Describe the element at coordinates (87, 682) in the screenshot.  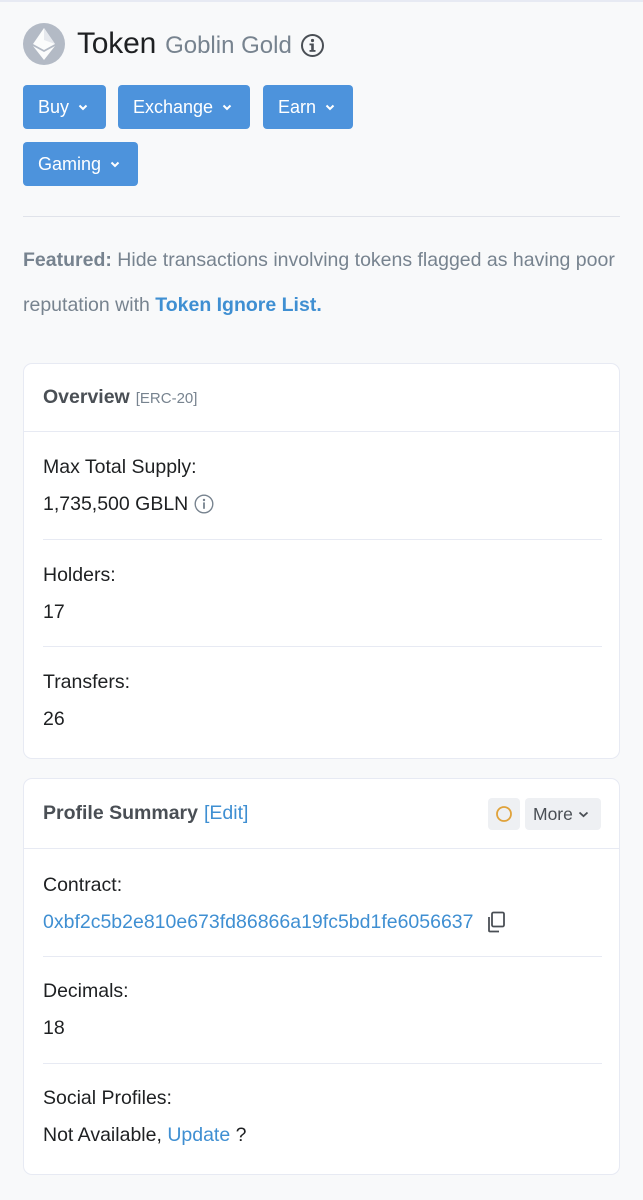
I see `transfers-label: Transfers:` at that location.